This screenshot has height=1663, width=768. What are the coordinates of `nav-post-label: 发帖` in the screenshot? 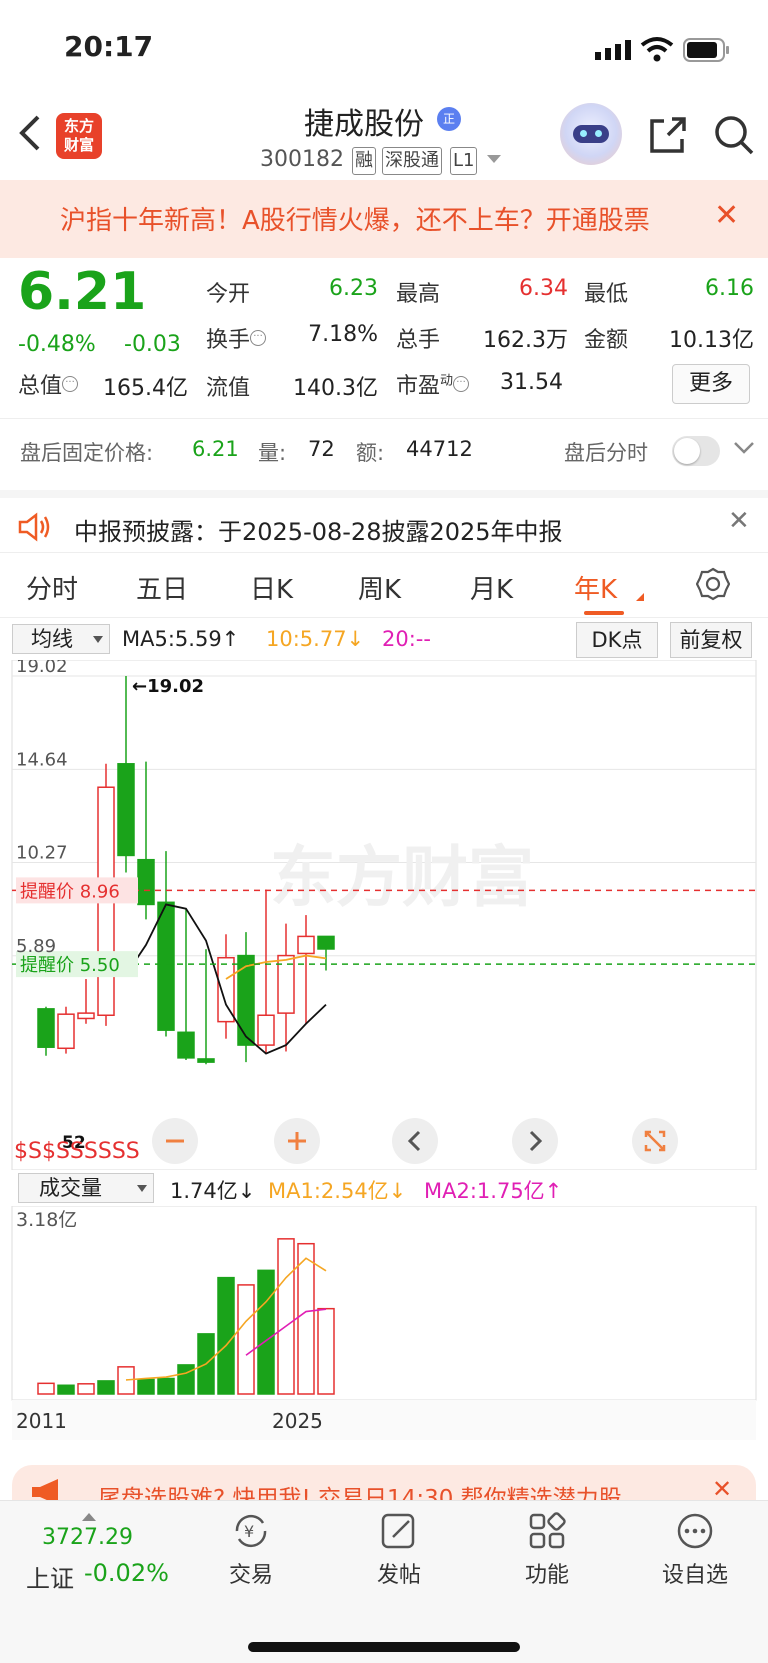 It's located at (398, 1575).